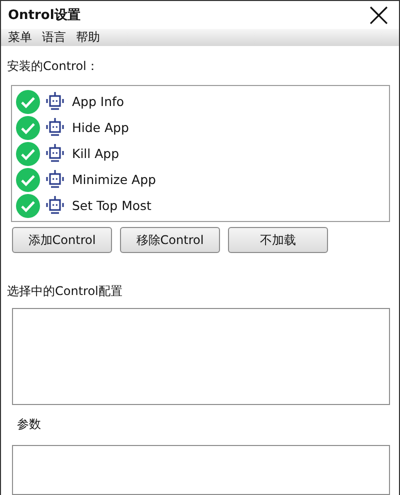 Image resolution: width=400 pixels, height=495 pixels. I want to click on section-label: 选择中的Control配置, so click(65, 291).